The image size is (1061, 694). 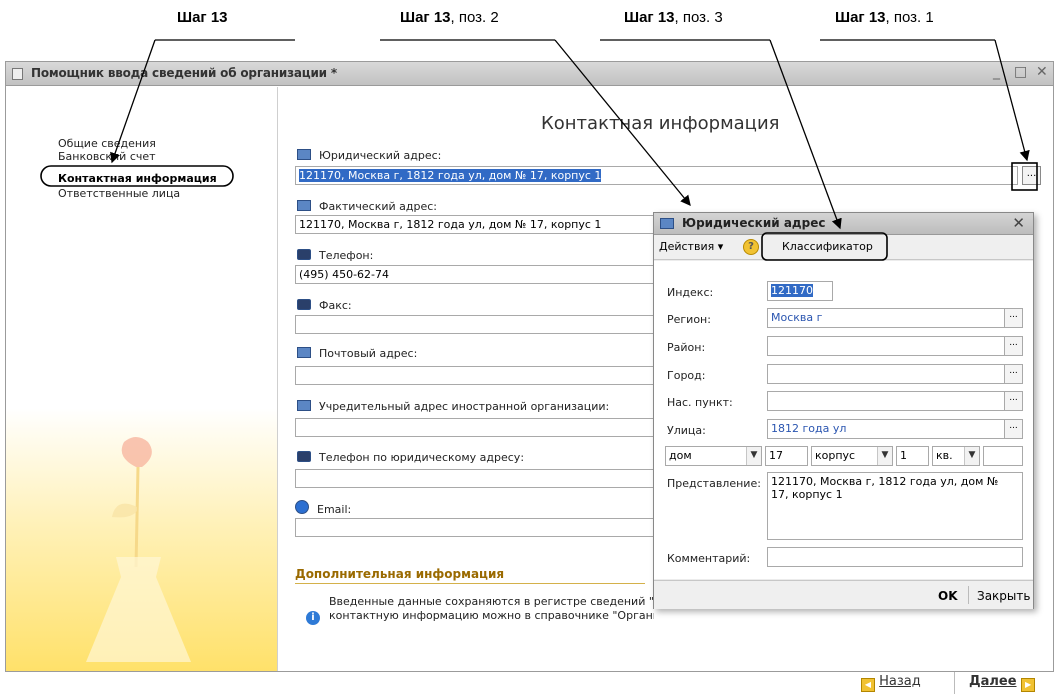 What do you see at coordinates (304, 304) in the screenshot?
I see `fax-icon` at bounding box center [304, 304].